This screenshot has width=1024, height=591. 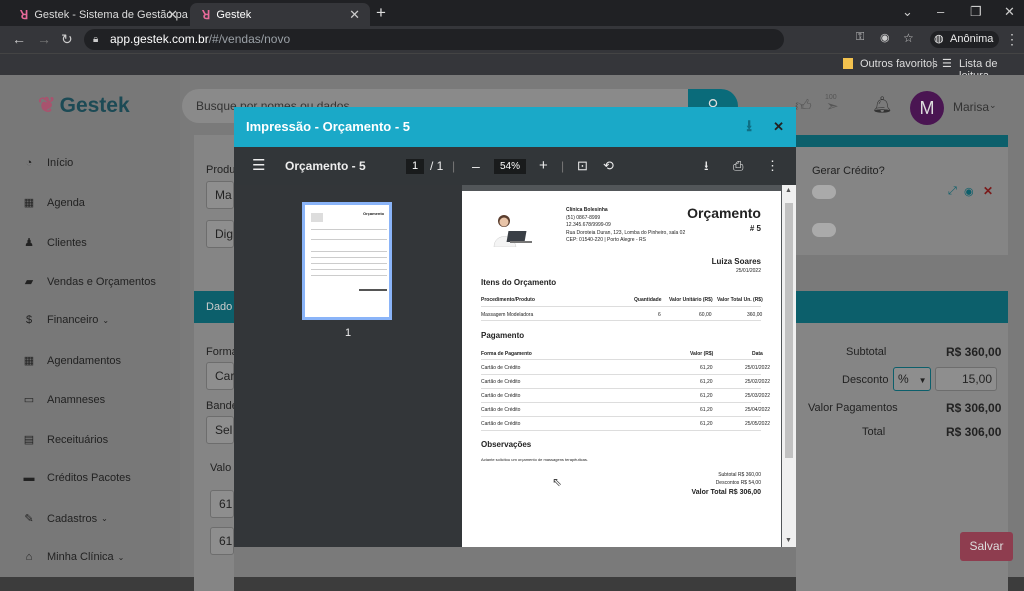 I want to click on eye-icon: ◉, so click(x=969, y=191).